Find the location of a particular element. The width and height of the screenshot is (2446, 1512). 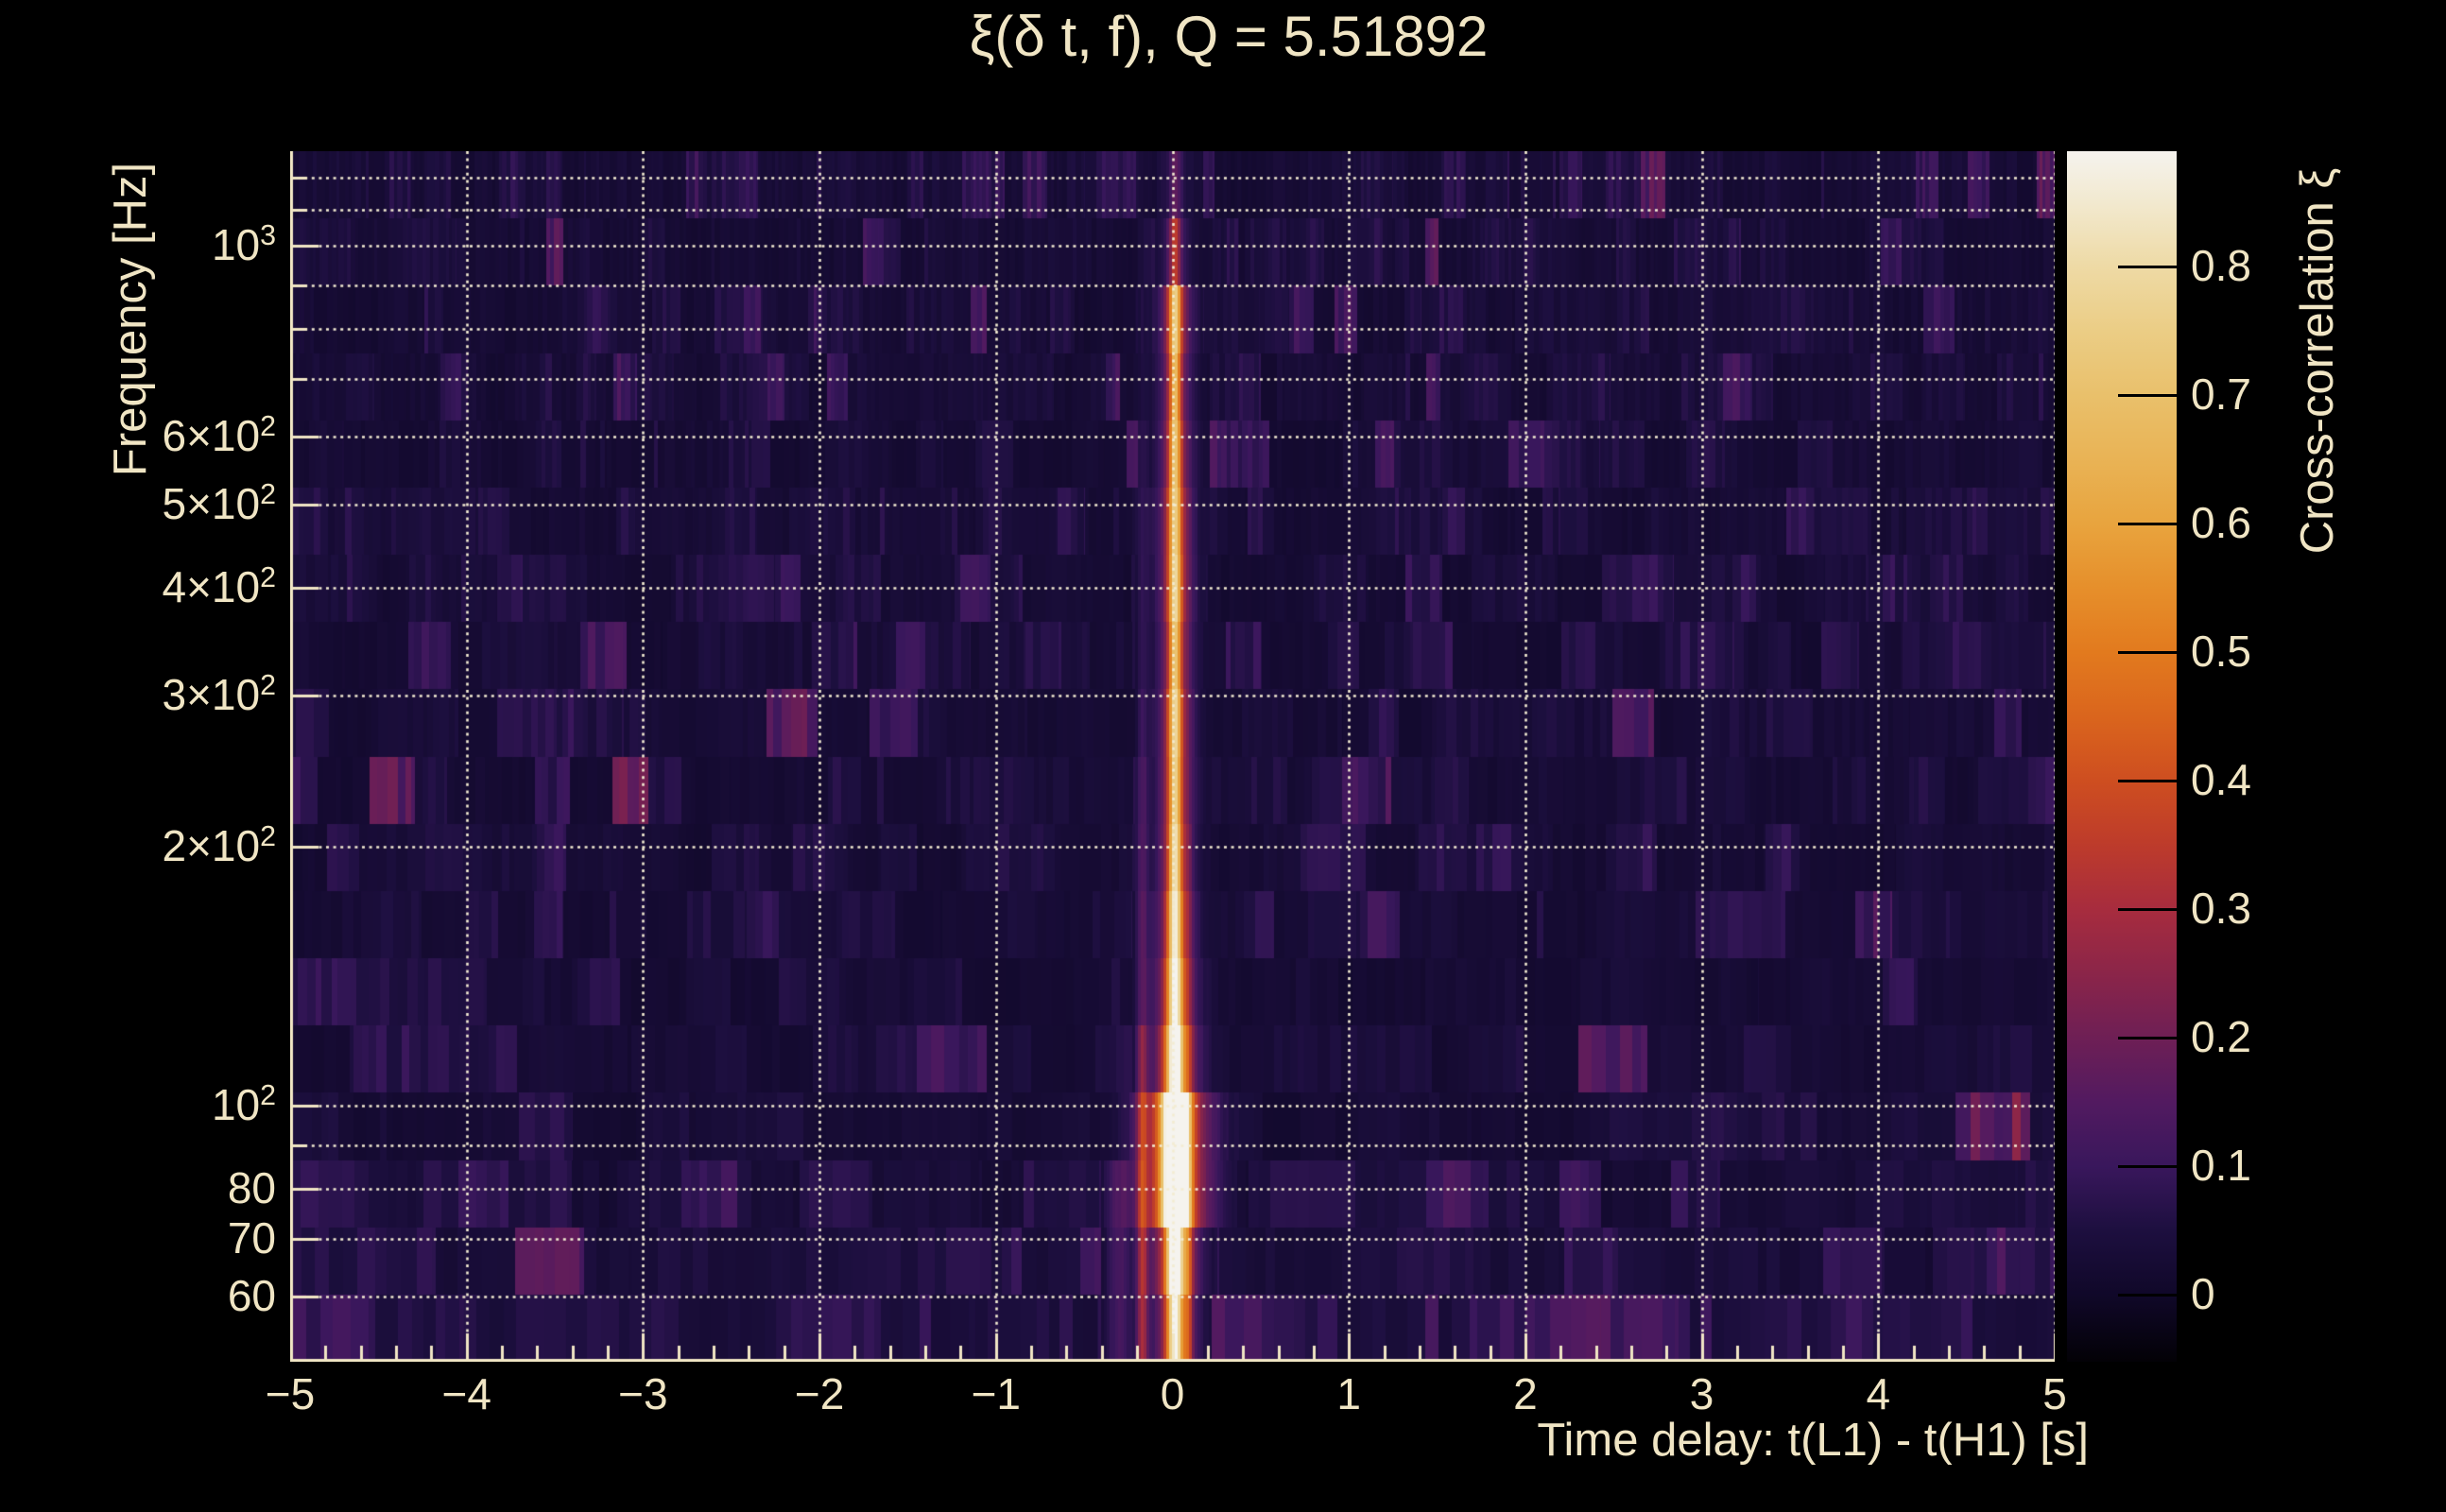

colorbar-tick-label: 0.6 is located at coordinates (2221, 523).